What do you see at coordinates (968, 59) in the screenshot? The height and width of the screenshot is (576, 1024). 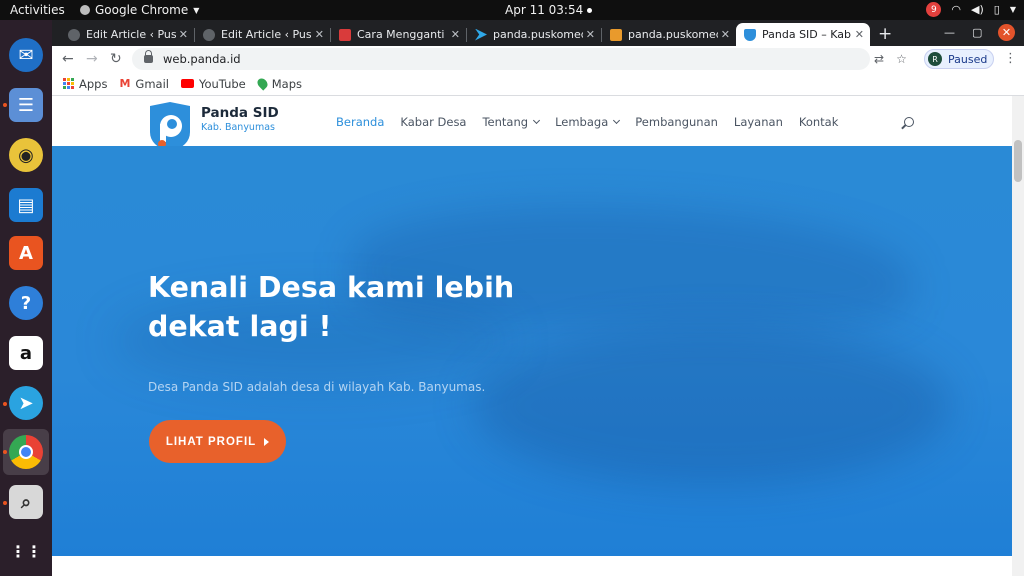 I see `profile-status: Paused` at bounding box center [968, 59].